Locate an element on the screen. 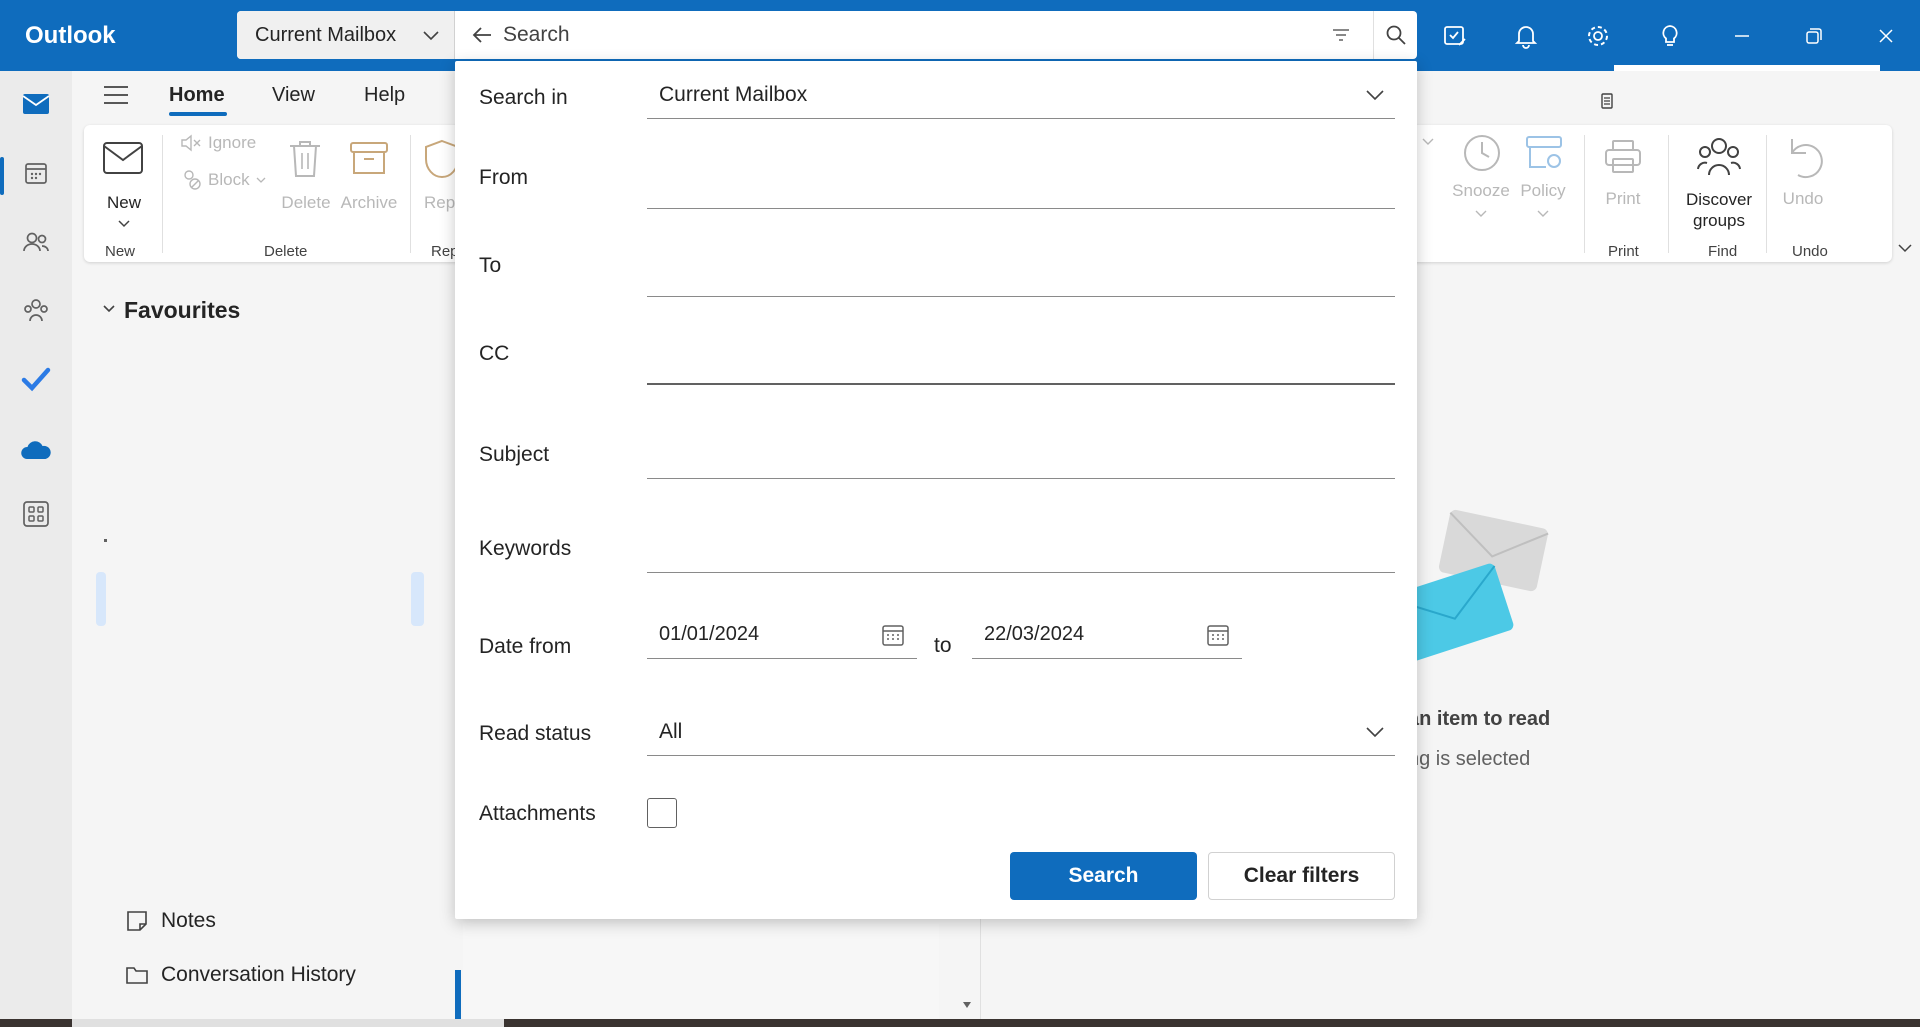  filter-icon is located at coordinates (1341, 35).